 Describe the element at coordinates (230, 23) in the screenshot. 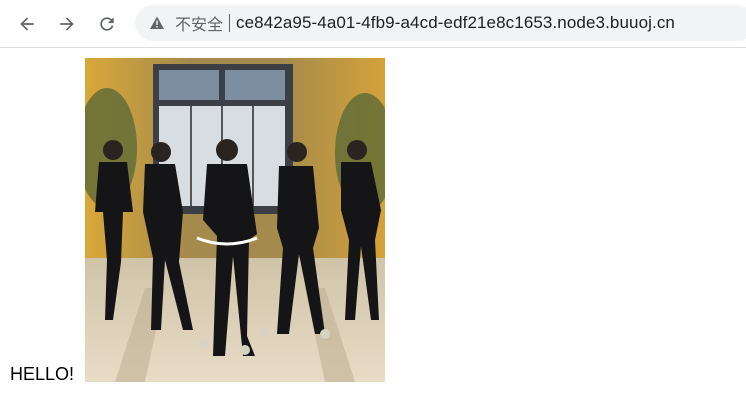

I see `separator` at that location.